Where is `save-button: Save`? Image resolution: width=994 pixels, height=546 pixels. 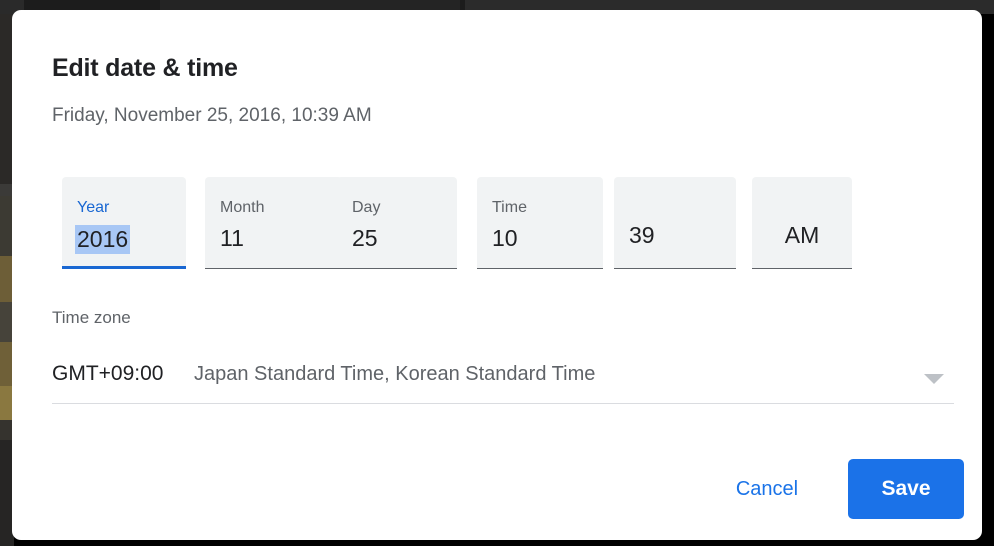
save-button: Save is located at coordinates (906, 489).